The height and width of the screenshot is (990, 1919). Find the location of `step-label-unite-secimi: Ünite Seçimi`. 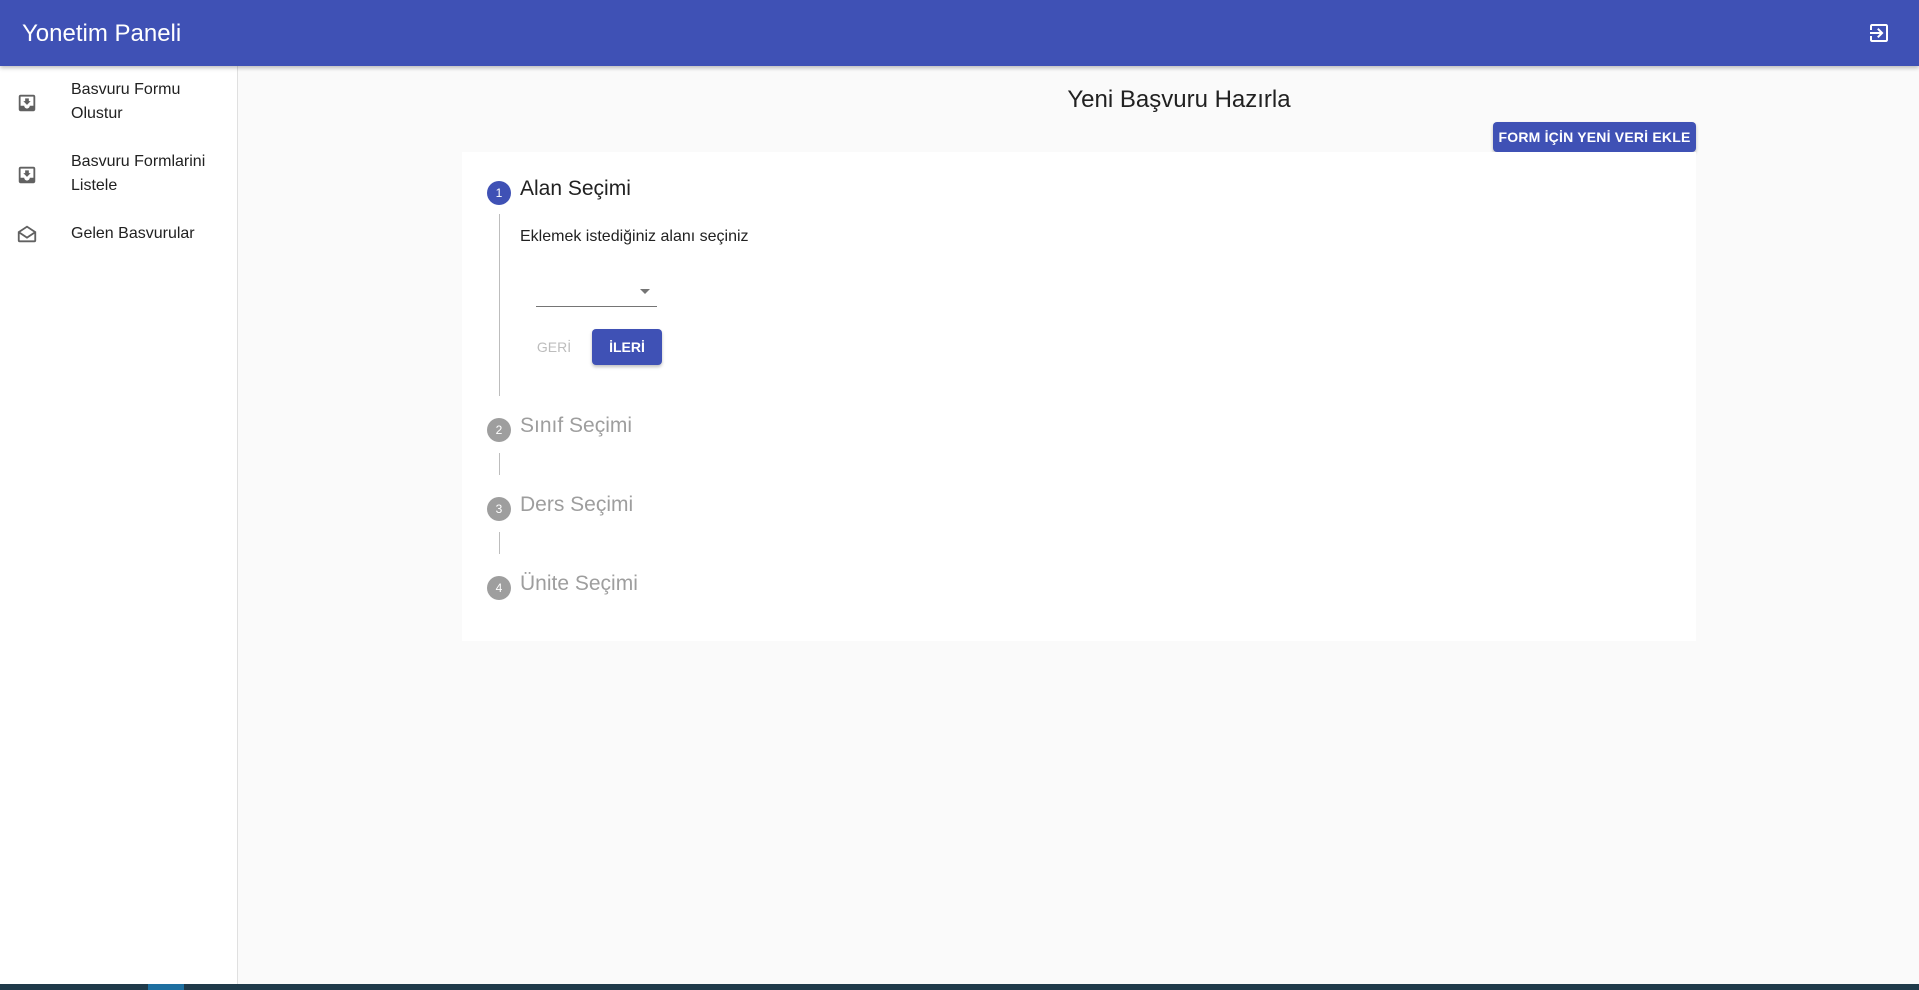

step-label-unite-secimi: Ünite Seçimi is located at coordinates (579, 583).